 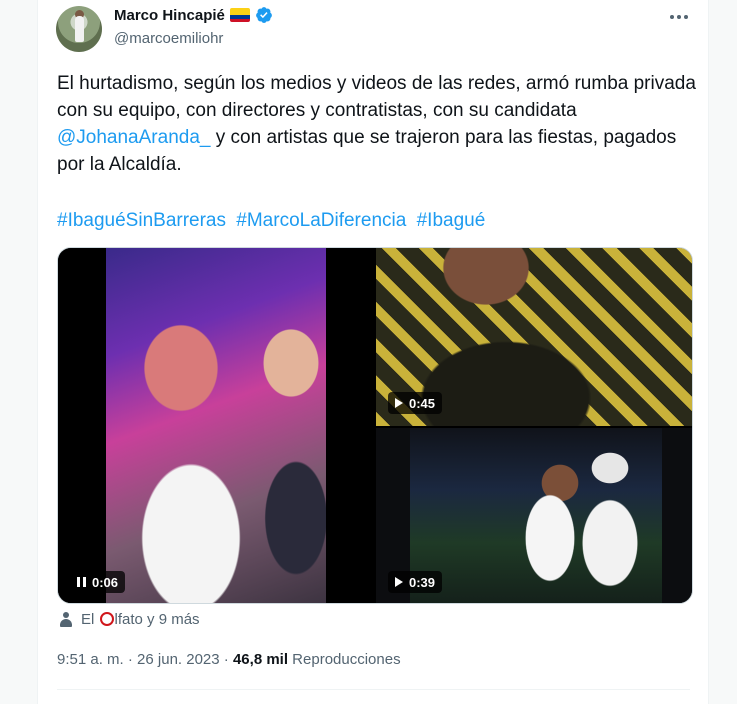 I want to click on tagged-prefix: El, so click(x=90, y=619).